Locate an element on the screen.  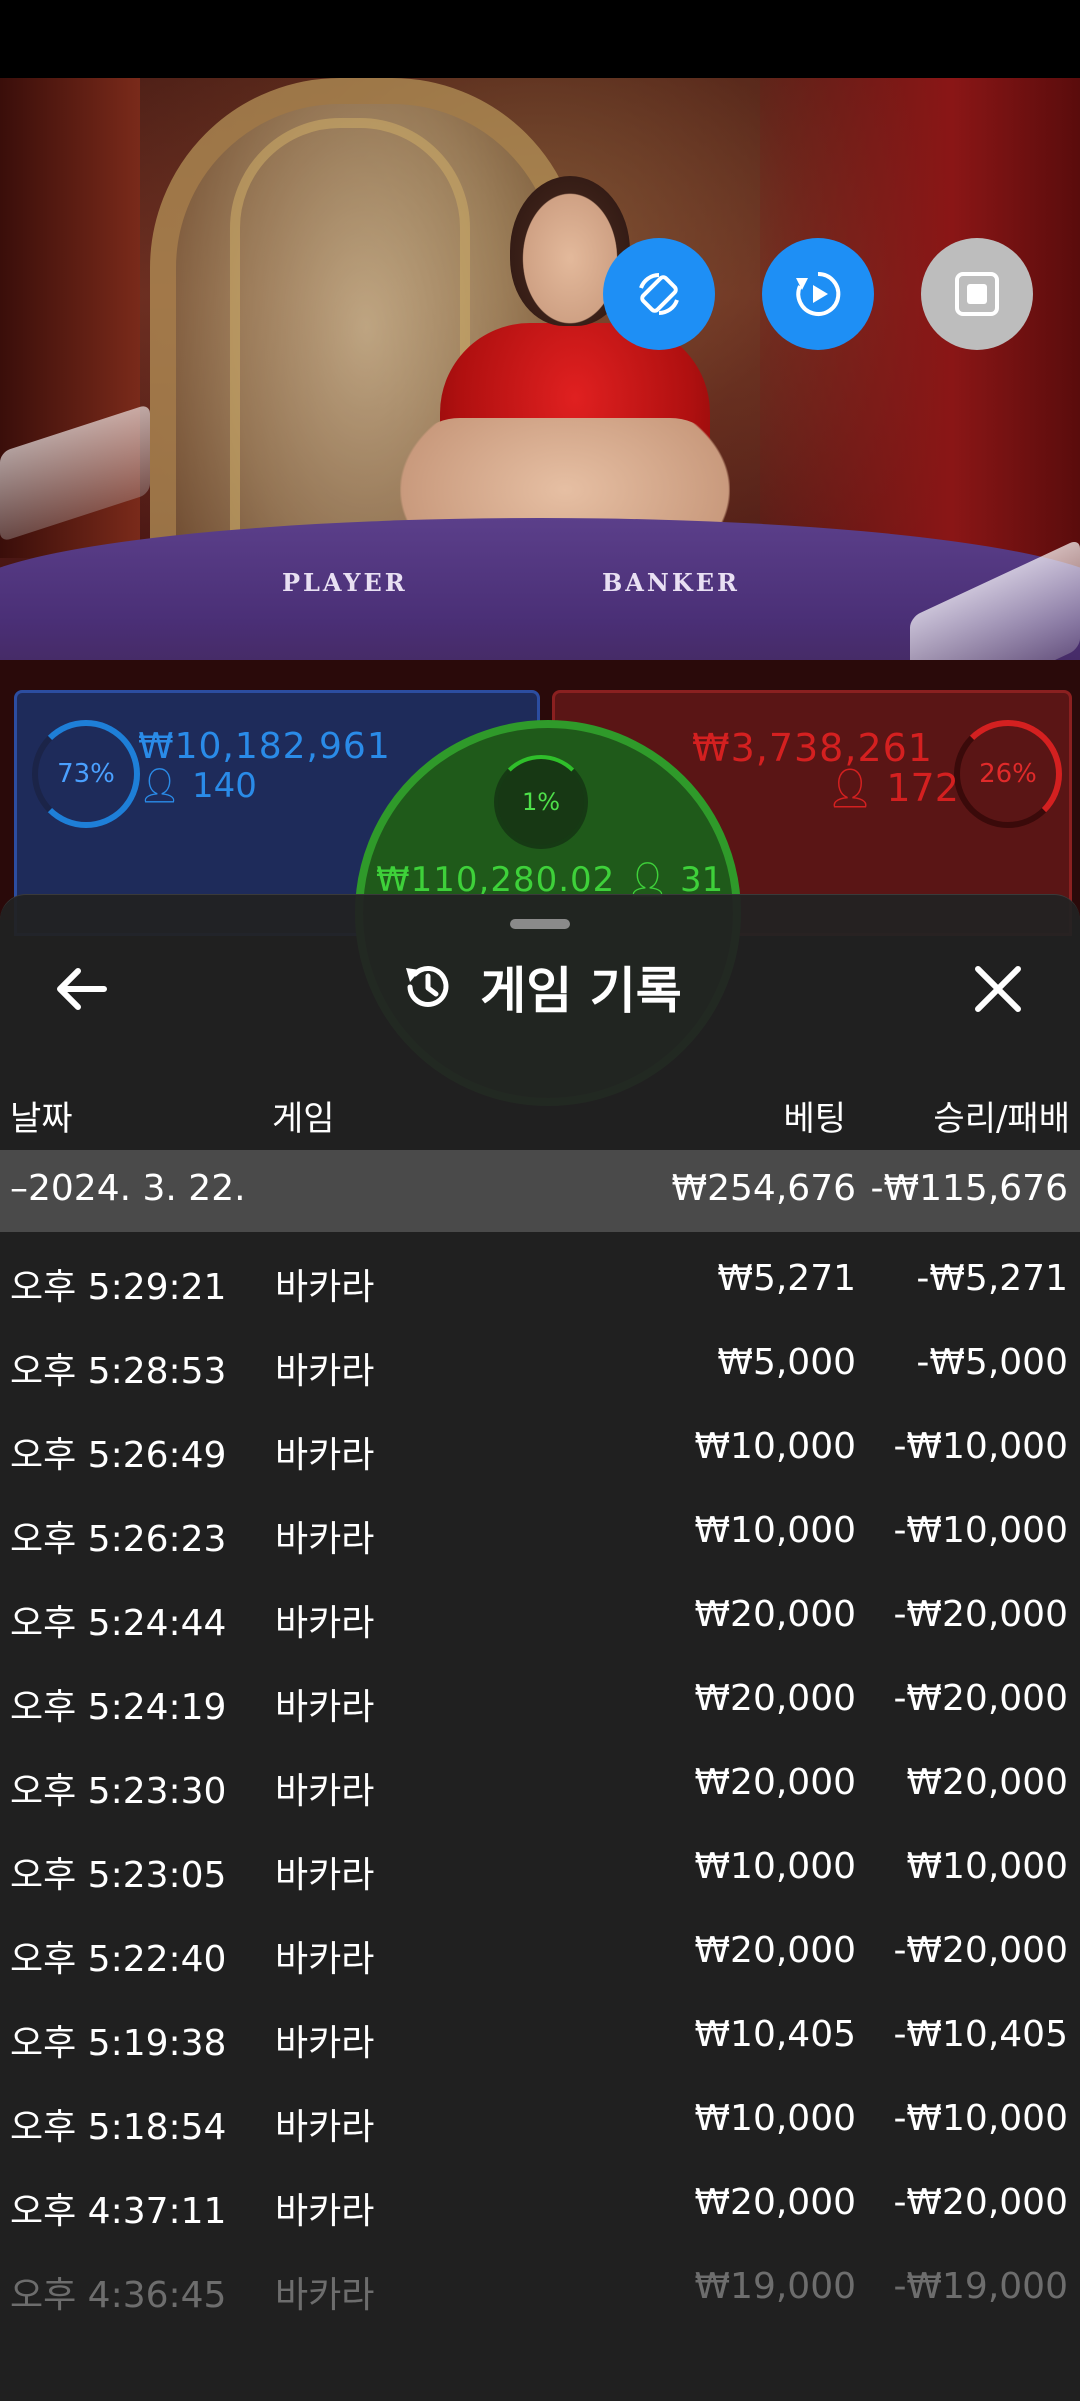
row-result: -₩5,000 is located at coordinates (992, 1362).